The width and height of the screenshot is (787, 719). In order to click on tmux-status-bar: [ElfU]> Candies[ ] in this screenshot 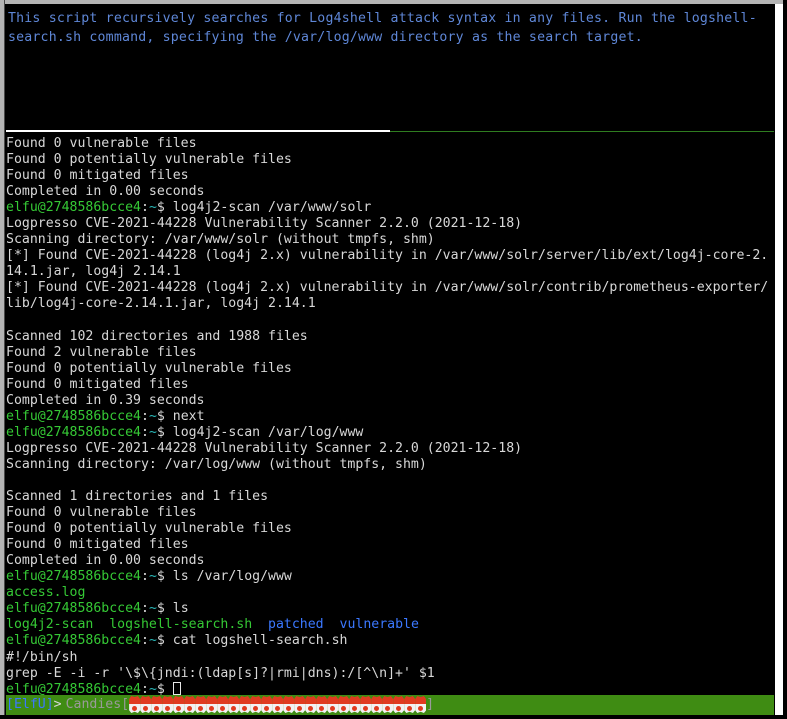, I will do `click(390, 705)`.